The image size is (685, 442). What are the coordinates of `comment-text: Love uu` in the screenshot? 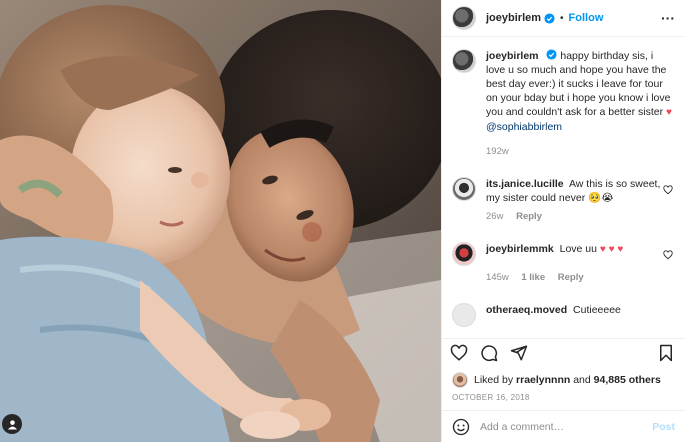 It's located at (578, 249).